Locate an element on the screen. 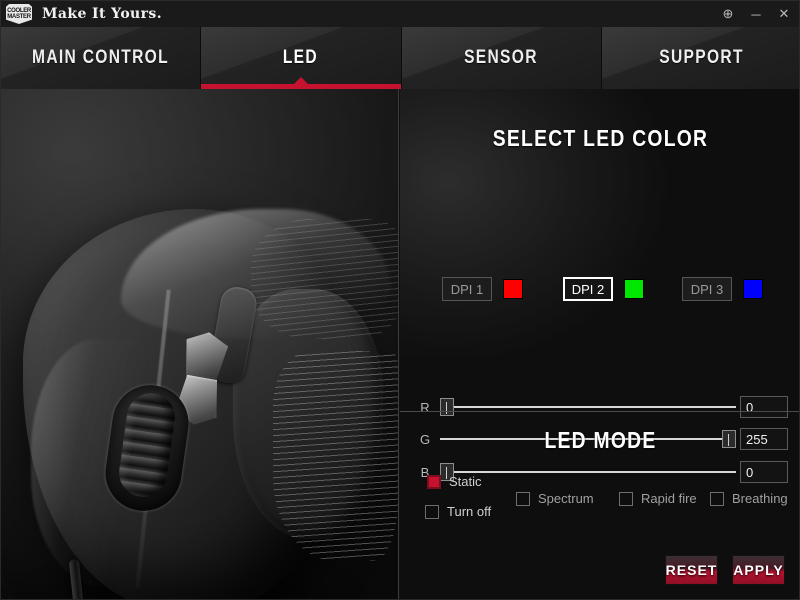 The height and width of the screenshot is (600, 800). tab-led-label: LED is located at coordinates (301, 57).